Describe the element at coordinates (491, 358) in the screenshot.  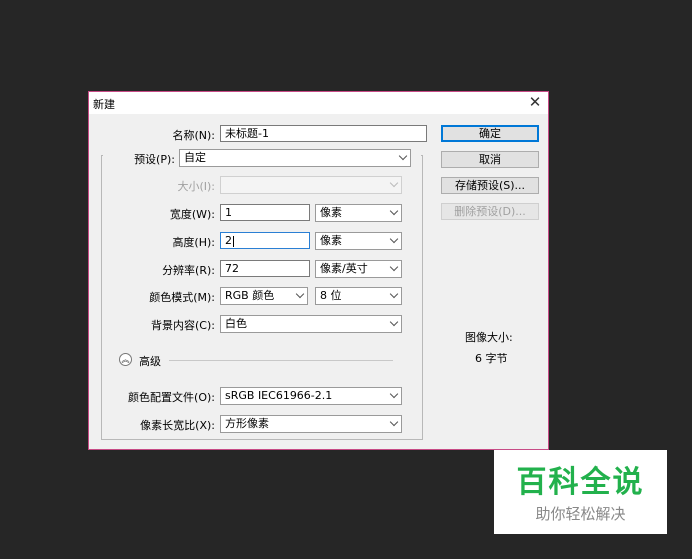
I see `image-size-value: 6 字节` at that location.